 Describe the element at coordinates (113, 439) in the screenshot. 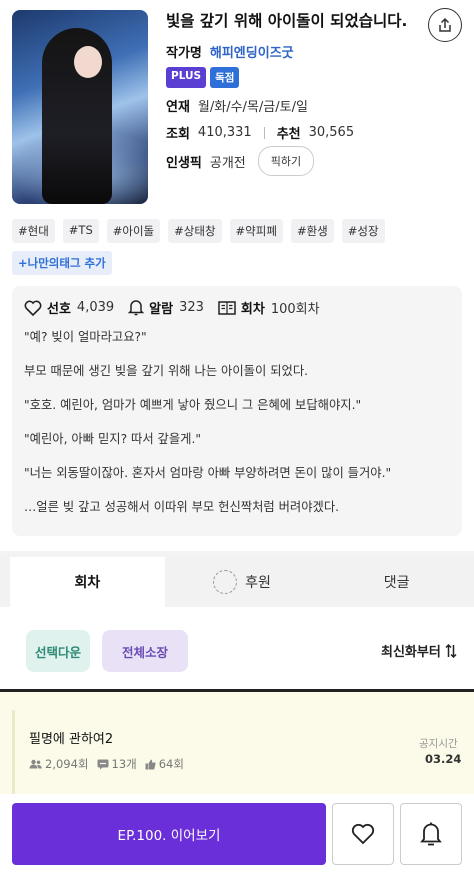

I see `synopsis-line: "예린아, 아빠 믿지? 따서 갚을게."` at that location.